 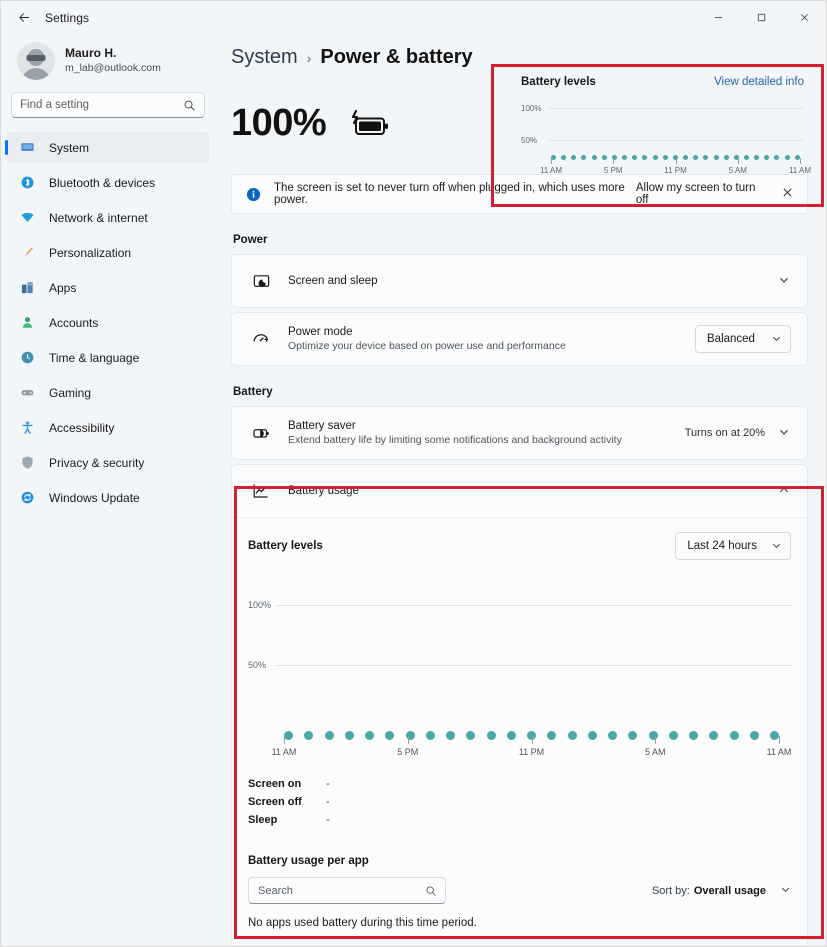 I want to click on clock-icon, so click(x=27, y=358).